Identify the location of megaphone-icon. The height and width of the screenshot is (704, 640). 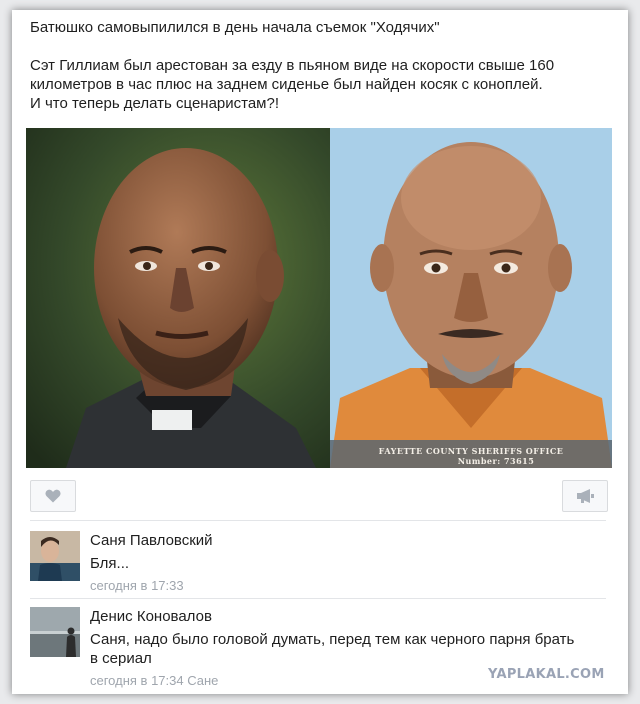
(585, 496).